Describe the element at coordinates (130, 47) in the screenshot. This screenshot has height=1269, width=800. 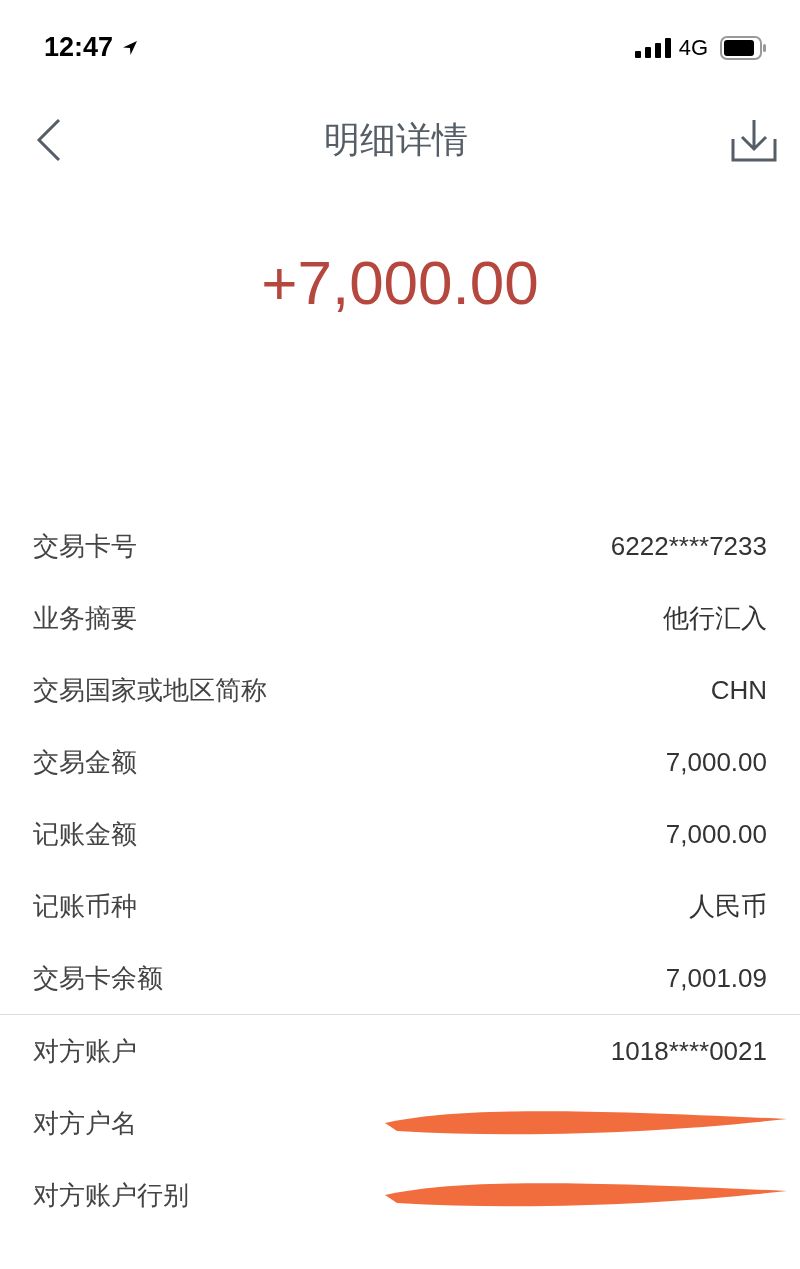
I see `location-arrow-icon` at that location.